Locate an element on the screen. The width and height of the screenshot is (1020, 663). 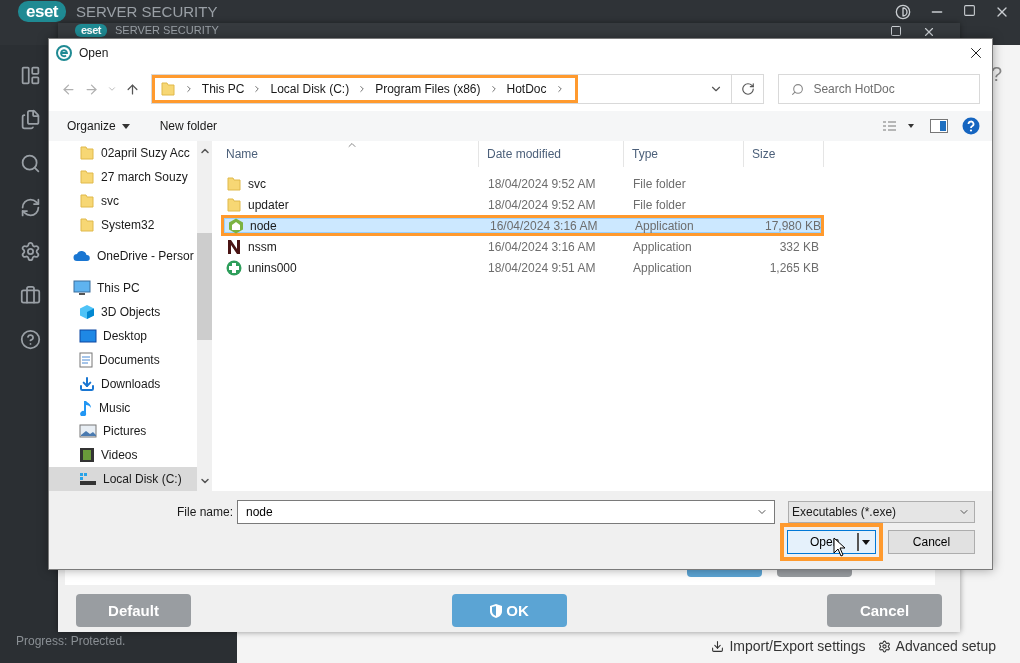
nav-item: System32 is located at coordinates (123, 224).